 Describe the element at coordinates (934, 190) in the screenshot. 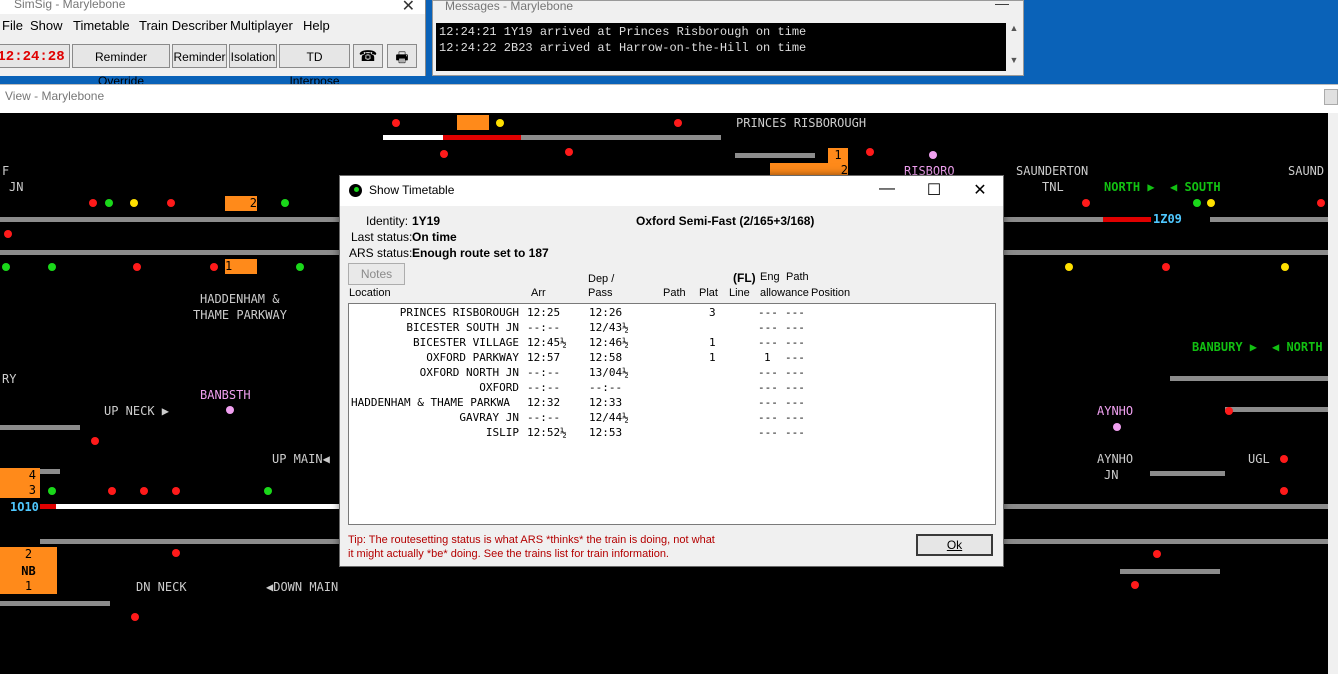

I see `maximize-icon: ☐` at that location.